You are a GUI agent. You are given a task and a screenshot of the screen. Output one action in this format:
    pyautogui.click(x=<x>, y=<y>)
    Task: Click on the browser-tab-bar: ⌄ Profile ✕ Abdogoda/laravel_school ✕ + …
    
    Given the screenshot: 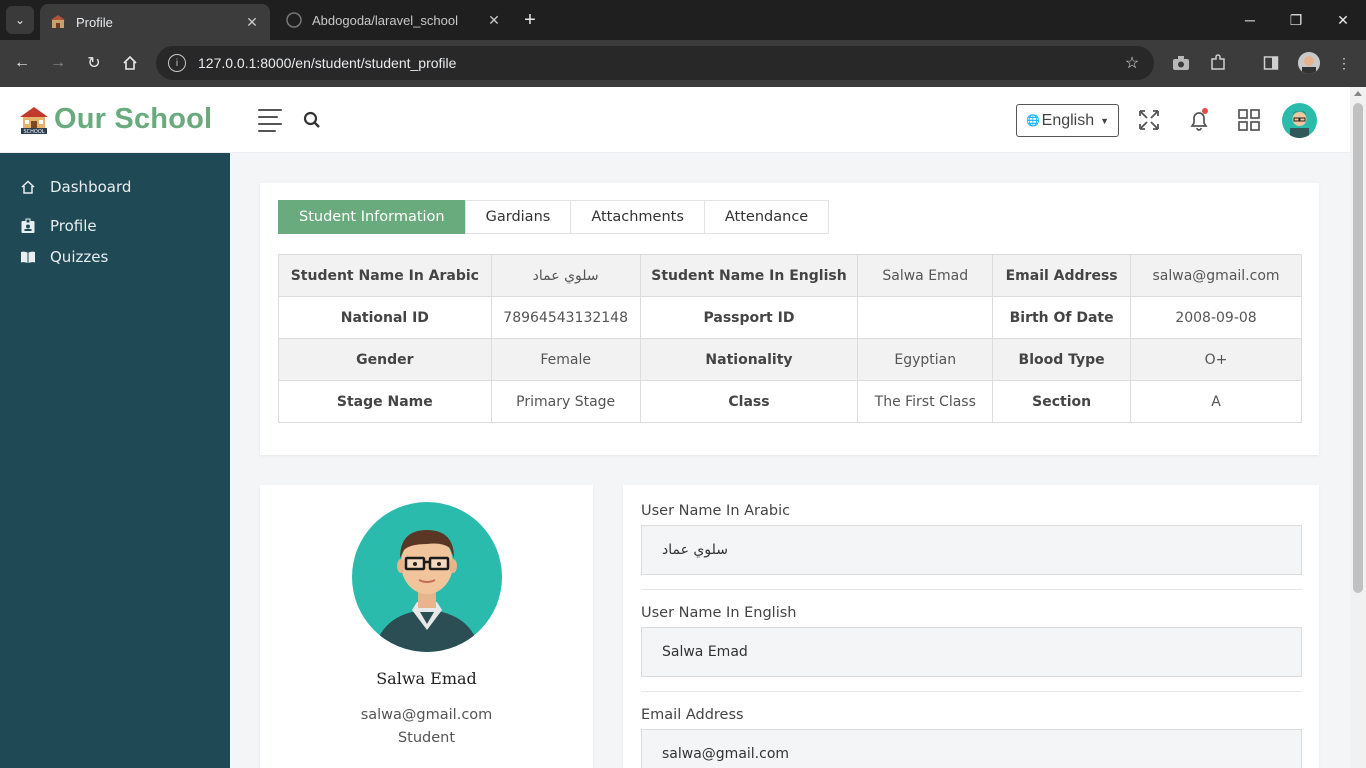 What is the action you would take?
    pyautogui.click(x=683, y=20)
    